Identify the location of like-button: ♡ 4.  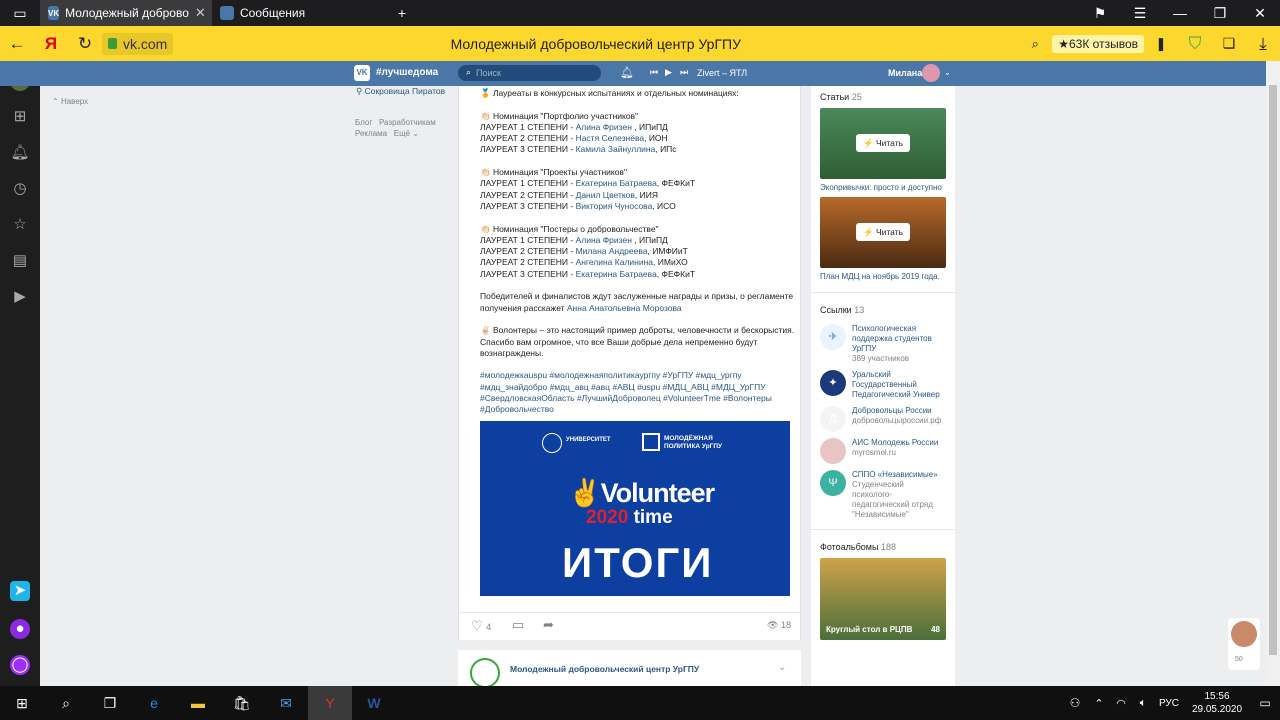
(481, 626).